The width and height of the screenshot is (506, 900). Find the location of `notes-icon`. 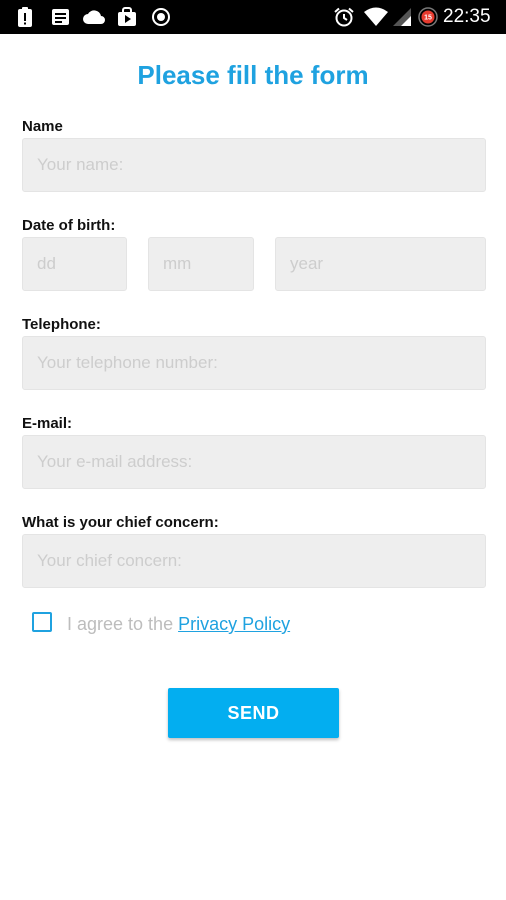

notes-icon is located at coordinates (60, 17).